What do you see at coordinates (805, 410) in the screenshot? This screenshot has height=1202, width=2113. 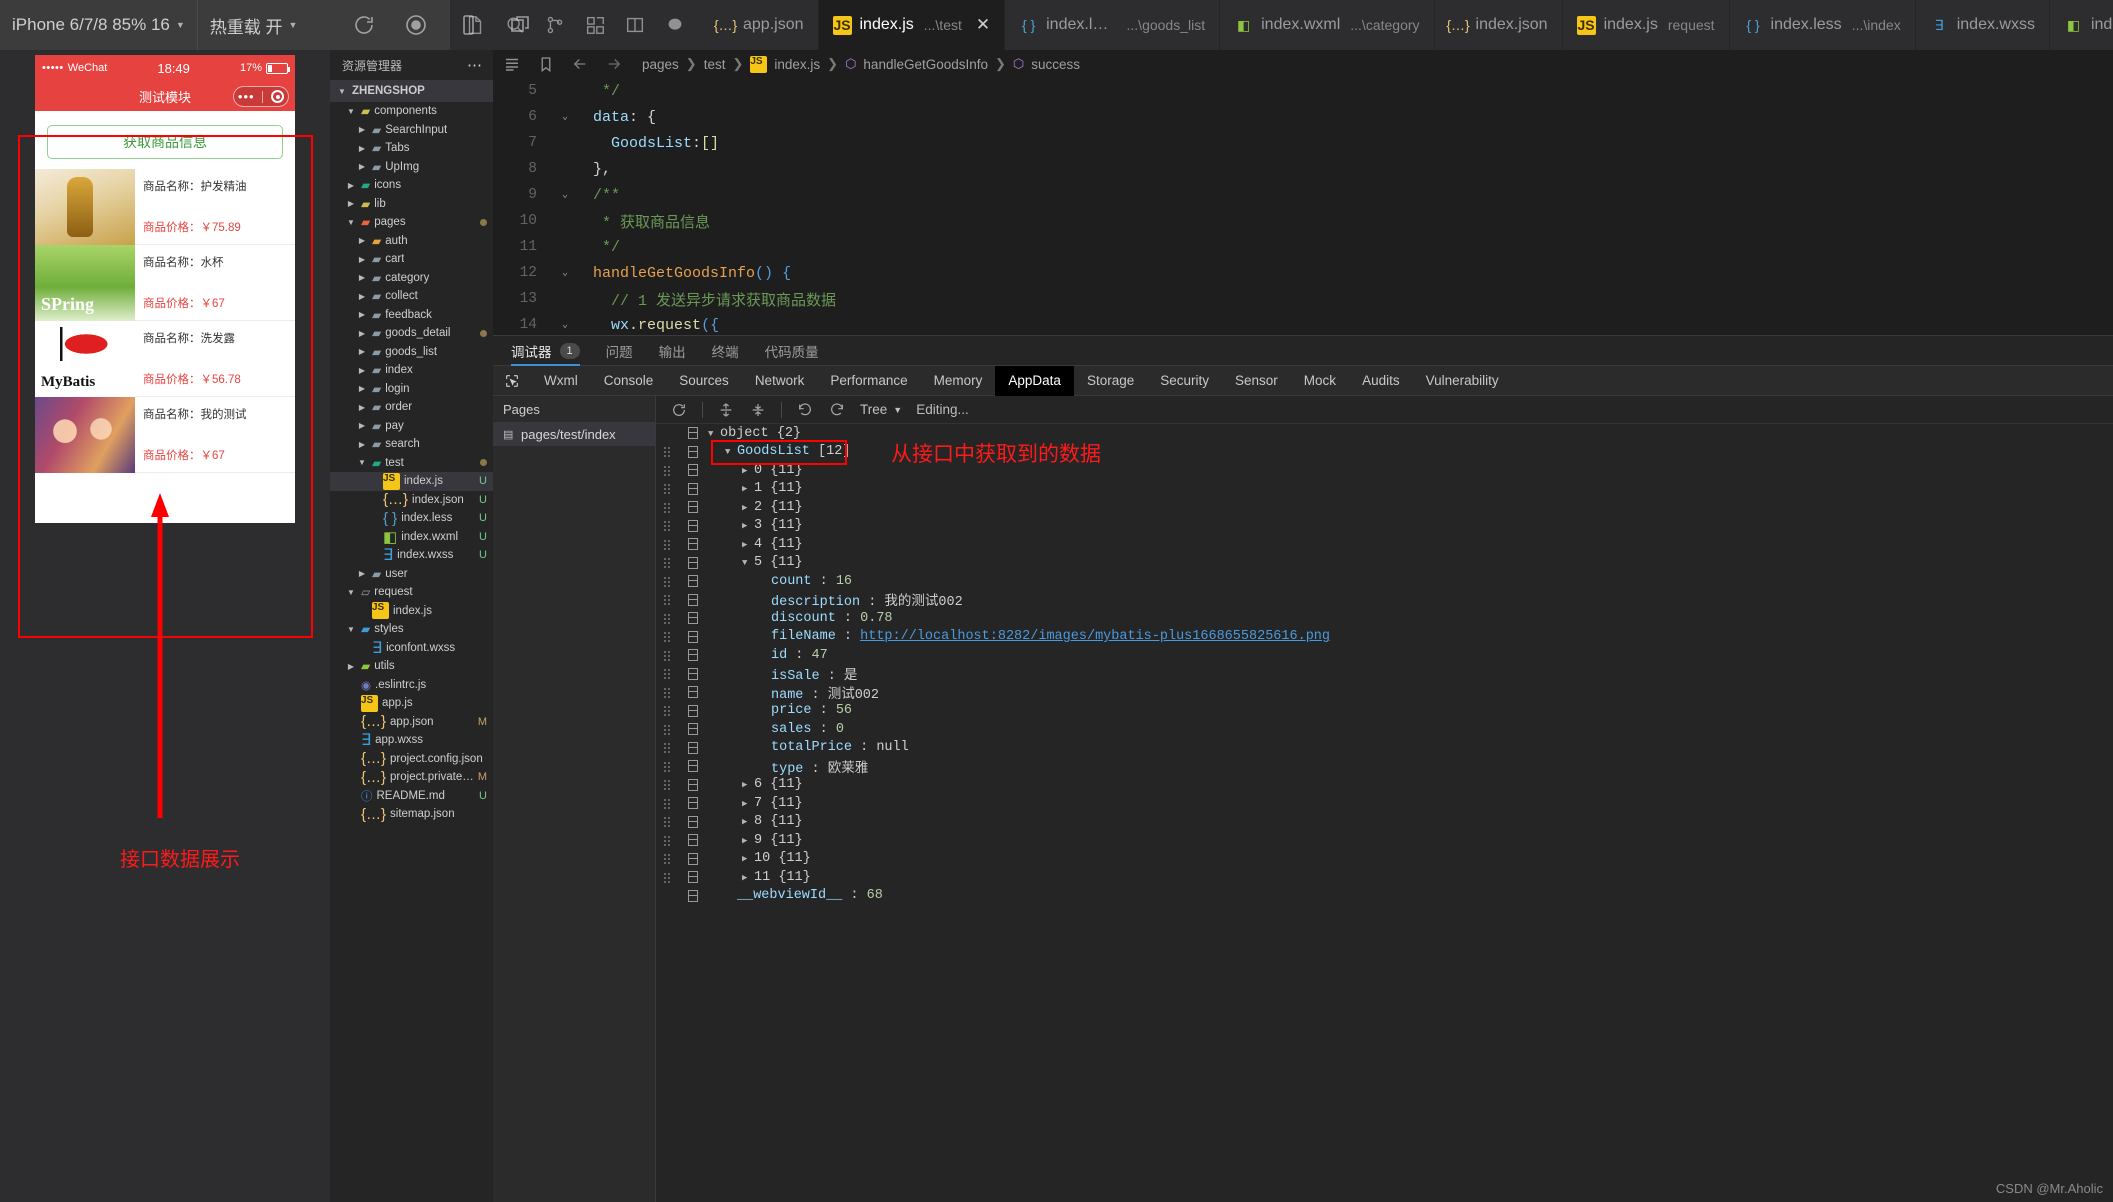 I see `undo-icon` at bounding box center [805, 410].